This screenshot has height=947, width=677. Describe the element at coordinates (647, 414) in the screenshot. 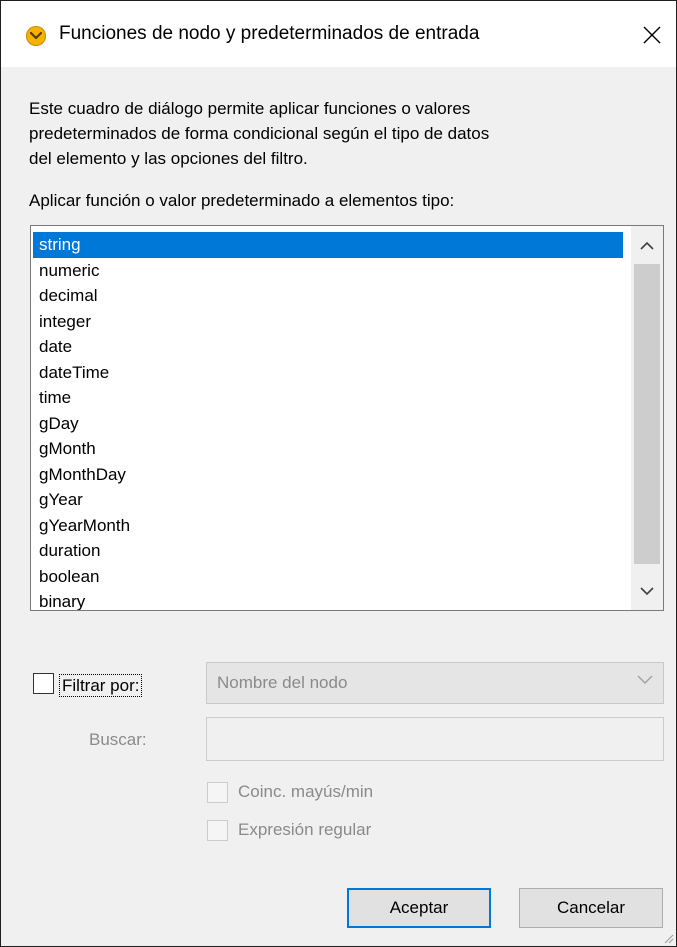

I see `scroll-thumb` at that location.